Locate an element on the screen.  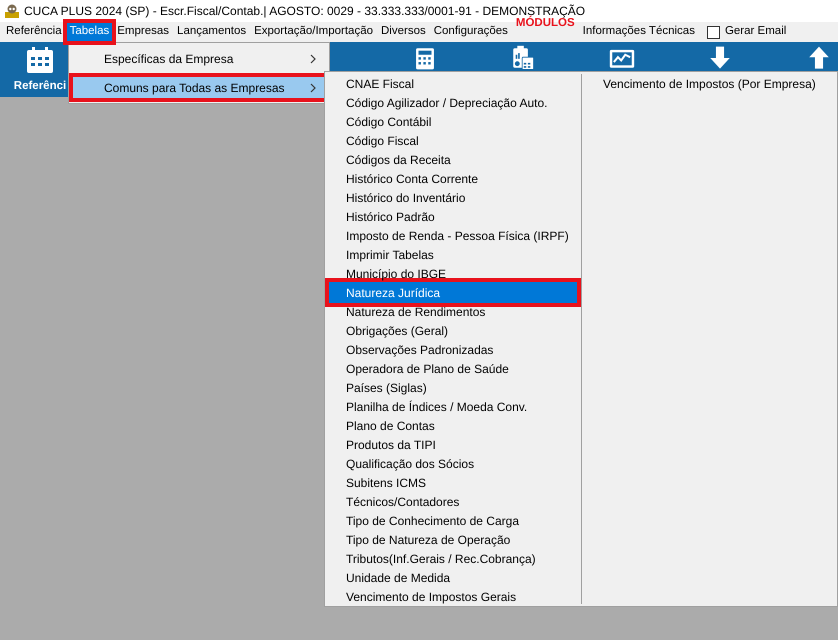
menu-item: Histórico Padrão is located at coordinates (453, 216).